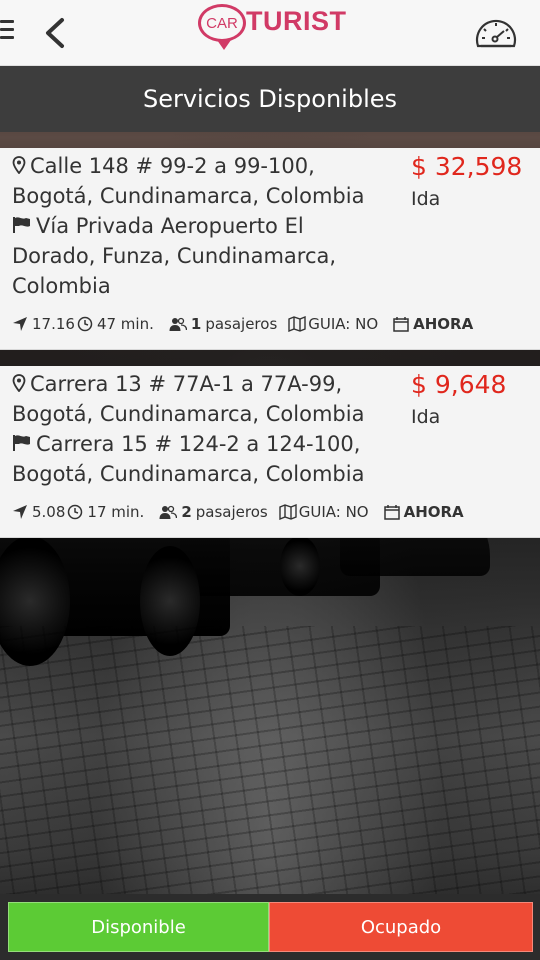 This screenshot has width=540, height=960. Describe the element at coordinates (188, 474) in the screenshot. I see `destination-line: Bogotá, Cundinamarca, Colombia` at that location.